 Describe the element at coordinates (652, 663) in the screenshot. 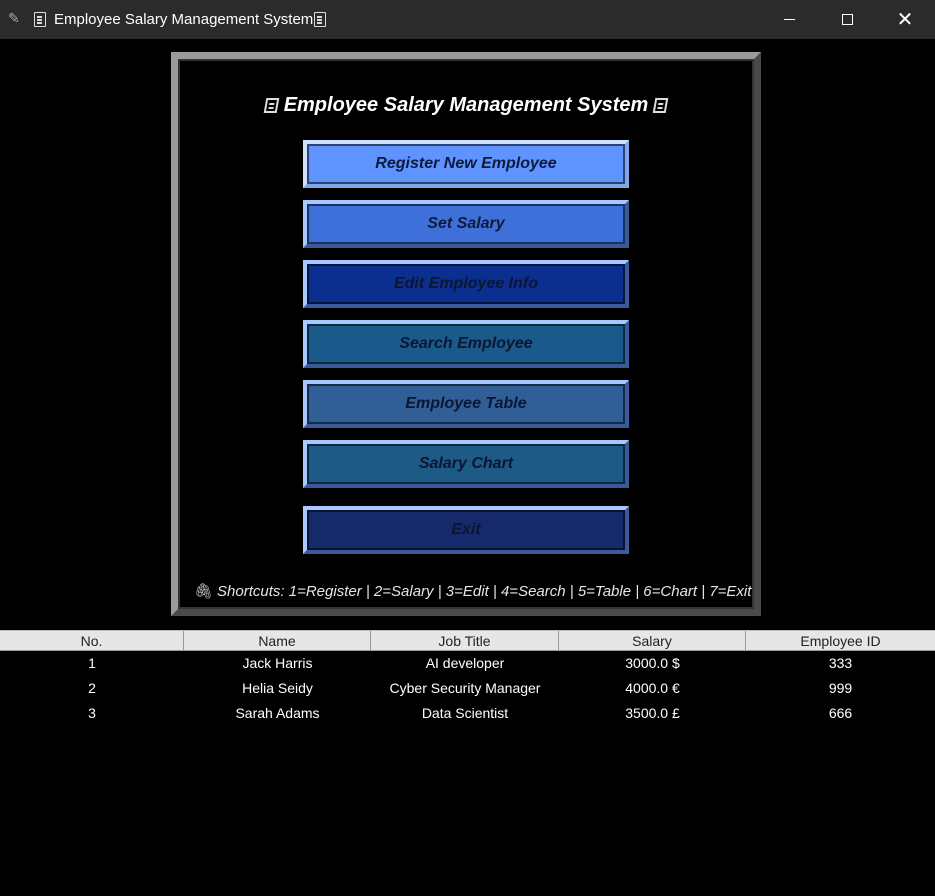

I see `table-cell-salary: 3000.0 $` at that location.